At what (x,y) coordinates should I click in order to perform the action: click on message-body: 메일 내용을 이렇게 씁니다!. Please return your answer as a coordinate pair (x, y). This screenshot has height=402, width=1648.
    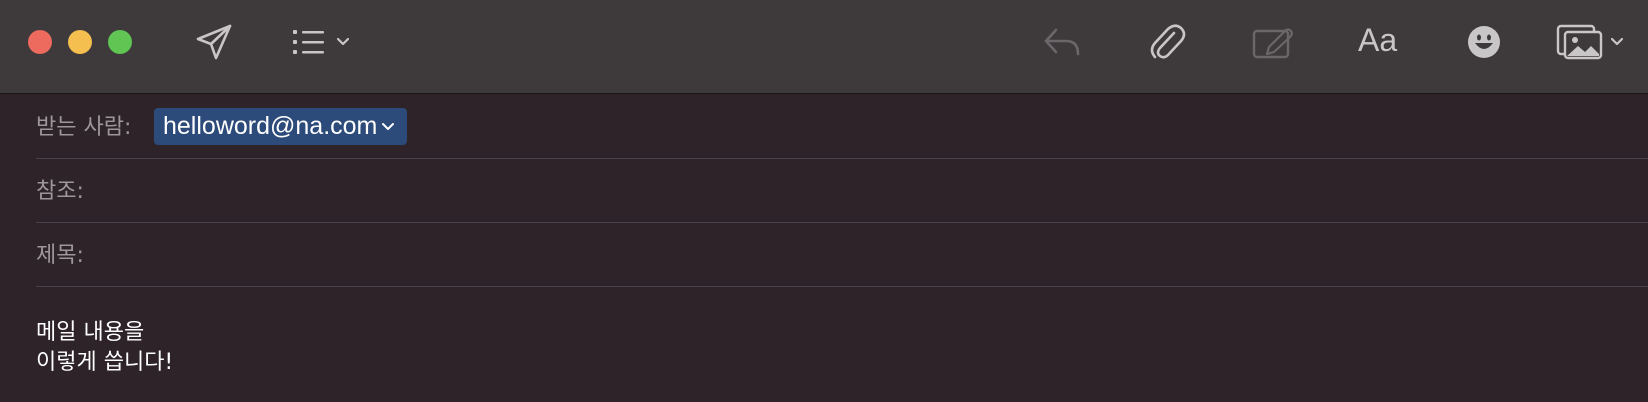
    Looking at the image, I should click on (826, 348).